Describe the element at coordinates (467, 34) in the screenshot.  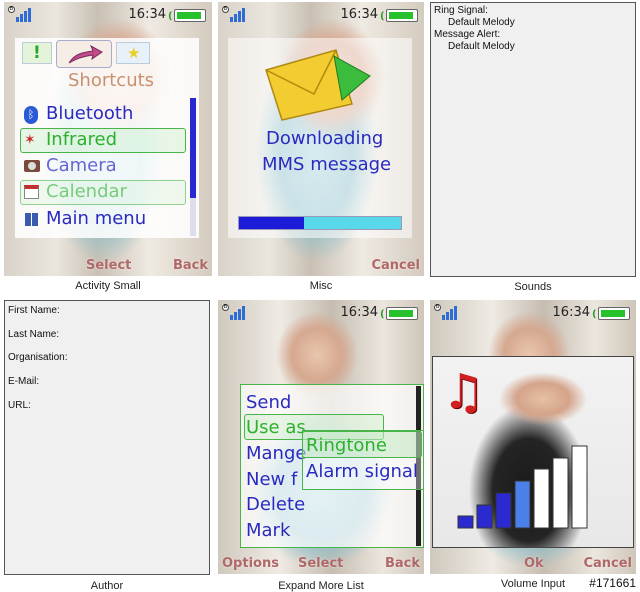
I see `message-alert-label: Message Alert:` at that location.